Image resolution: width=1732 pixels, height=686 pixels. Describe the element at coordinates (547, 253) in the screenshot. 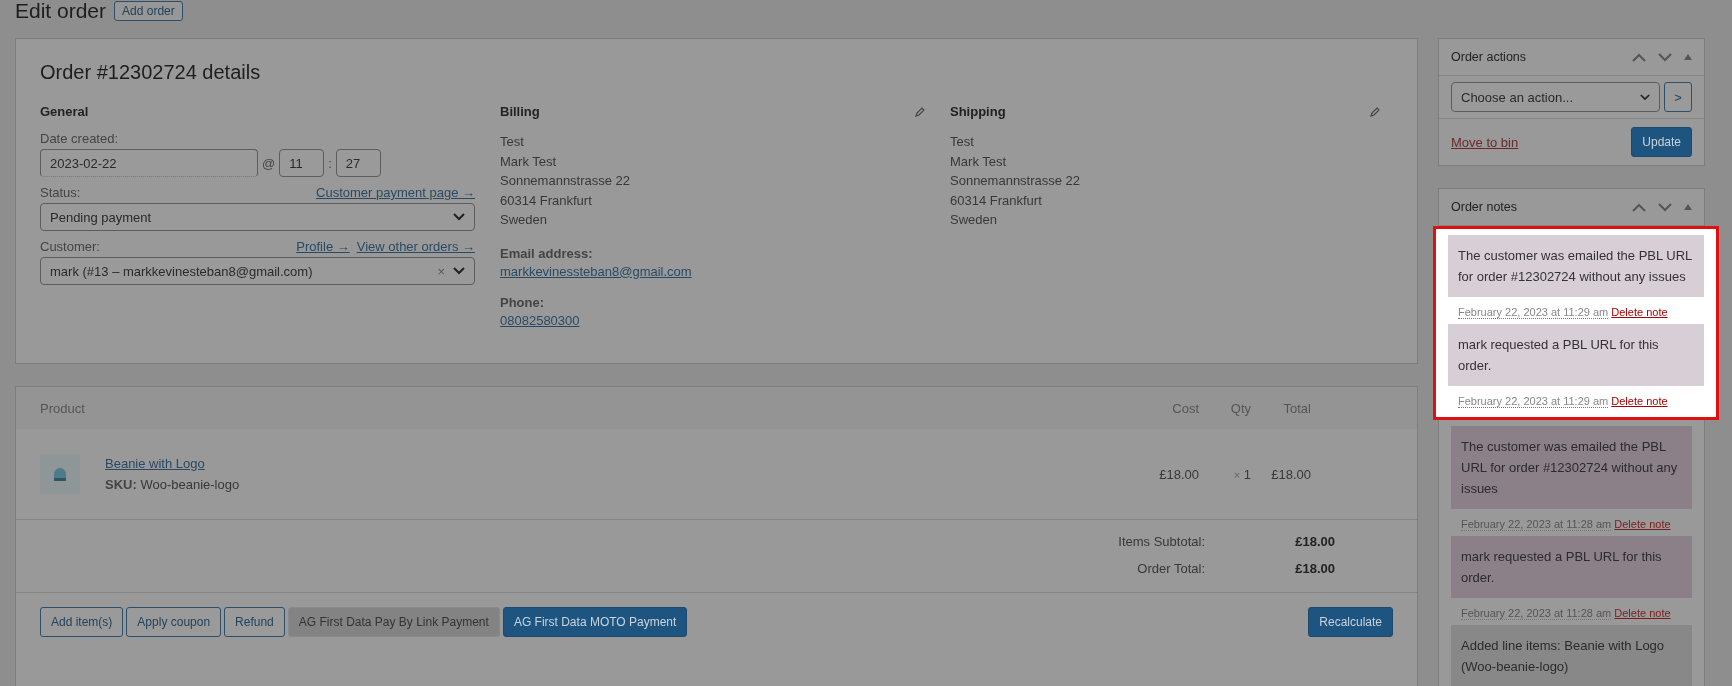

I see `field-label: Email address:` at that location.